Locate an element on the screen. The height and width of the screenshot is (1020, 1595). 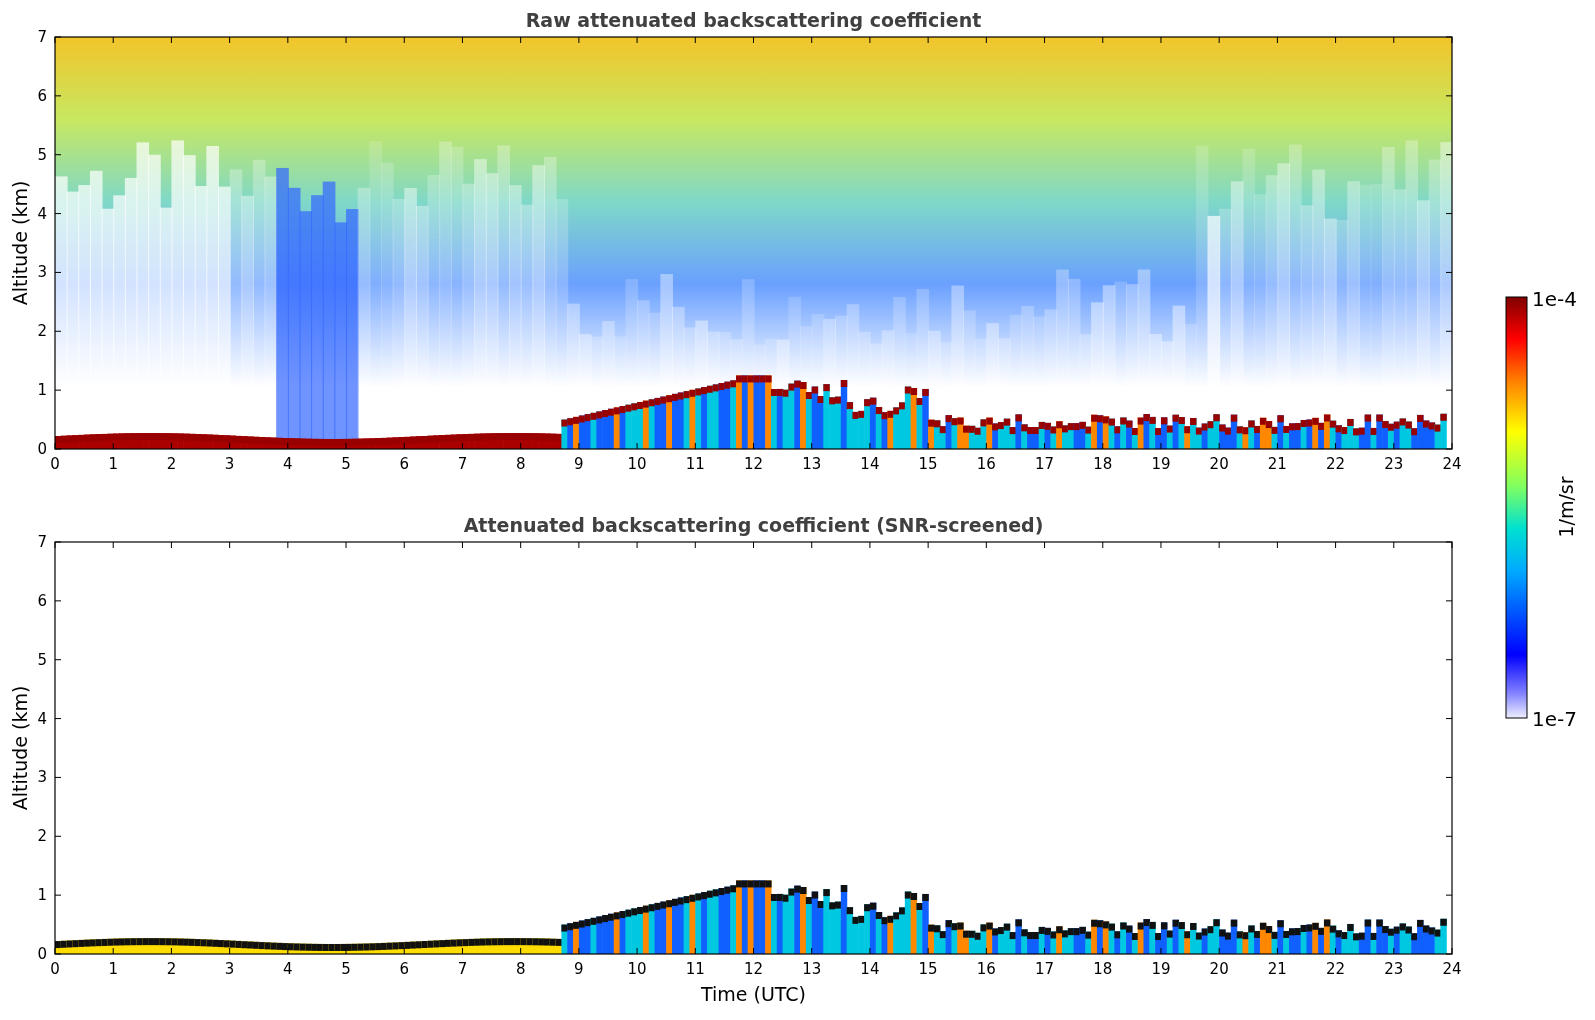
x-axis-label: Time (UTC) is located at coordinates (753, 994).